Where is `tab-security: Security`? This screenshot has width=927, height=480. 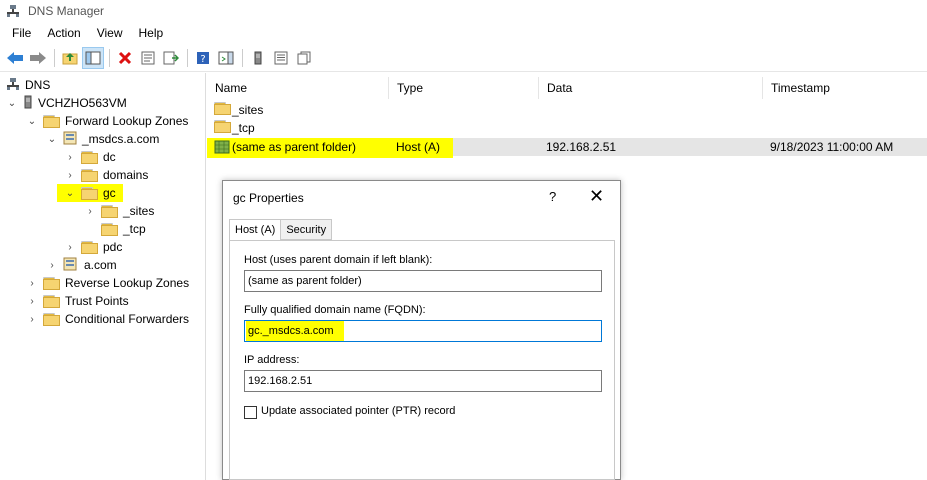
tab-security: Security is located at coordinates (306, 229).